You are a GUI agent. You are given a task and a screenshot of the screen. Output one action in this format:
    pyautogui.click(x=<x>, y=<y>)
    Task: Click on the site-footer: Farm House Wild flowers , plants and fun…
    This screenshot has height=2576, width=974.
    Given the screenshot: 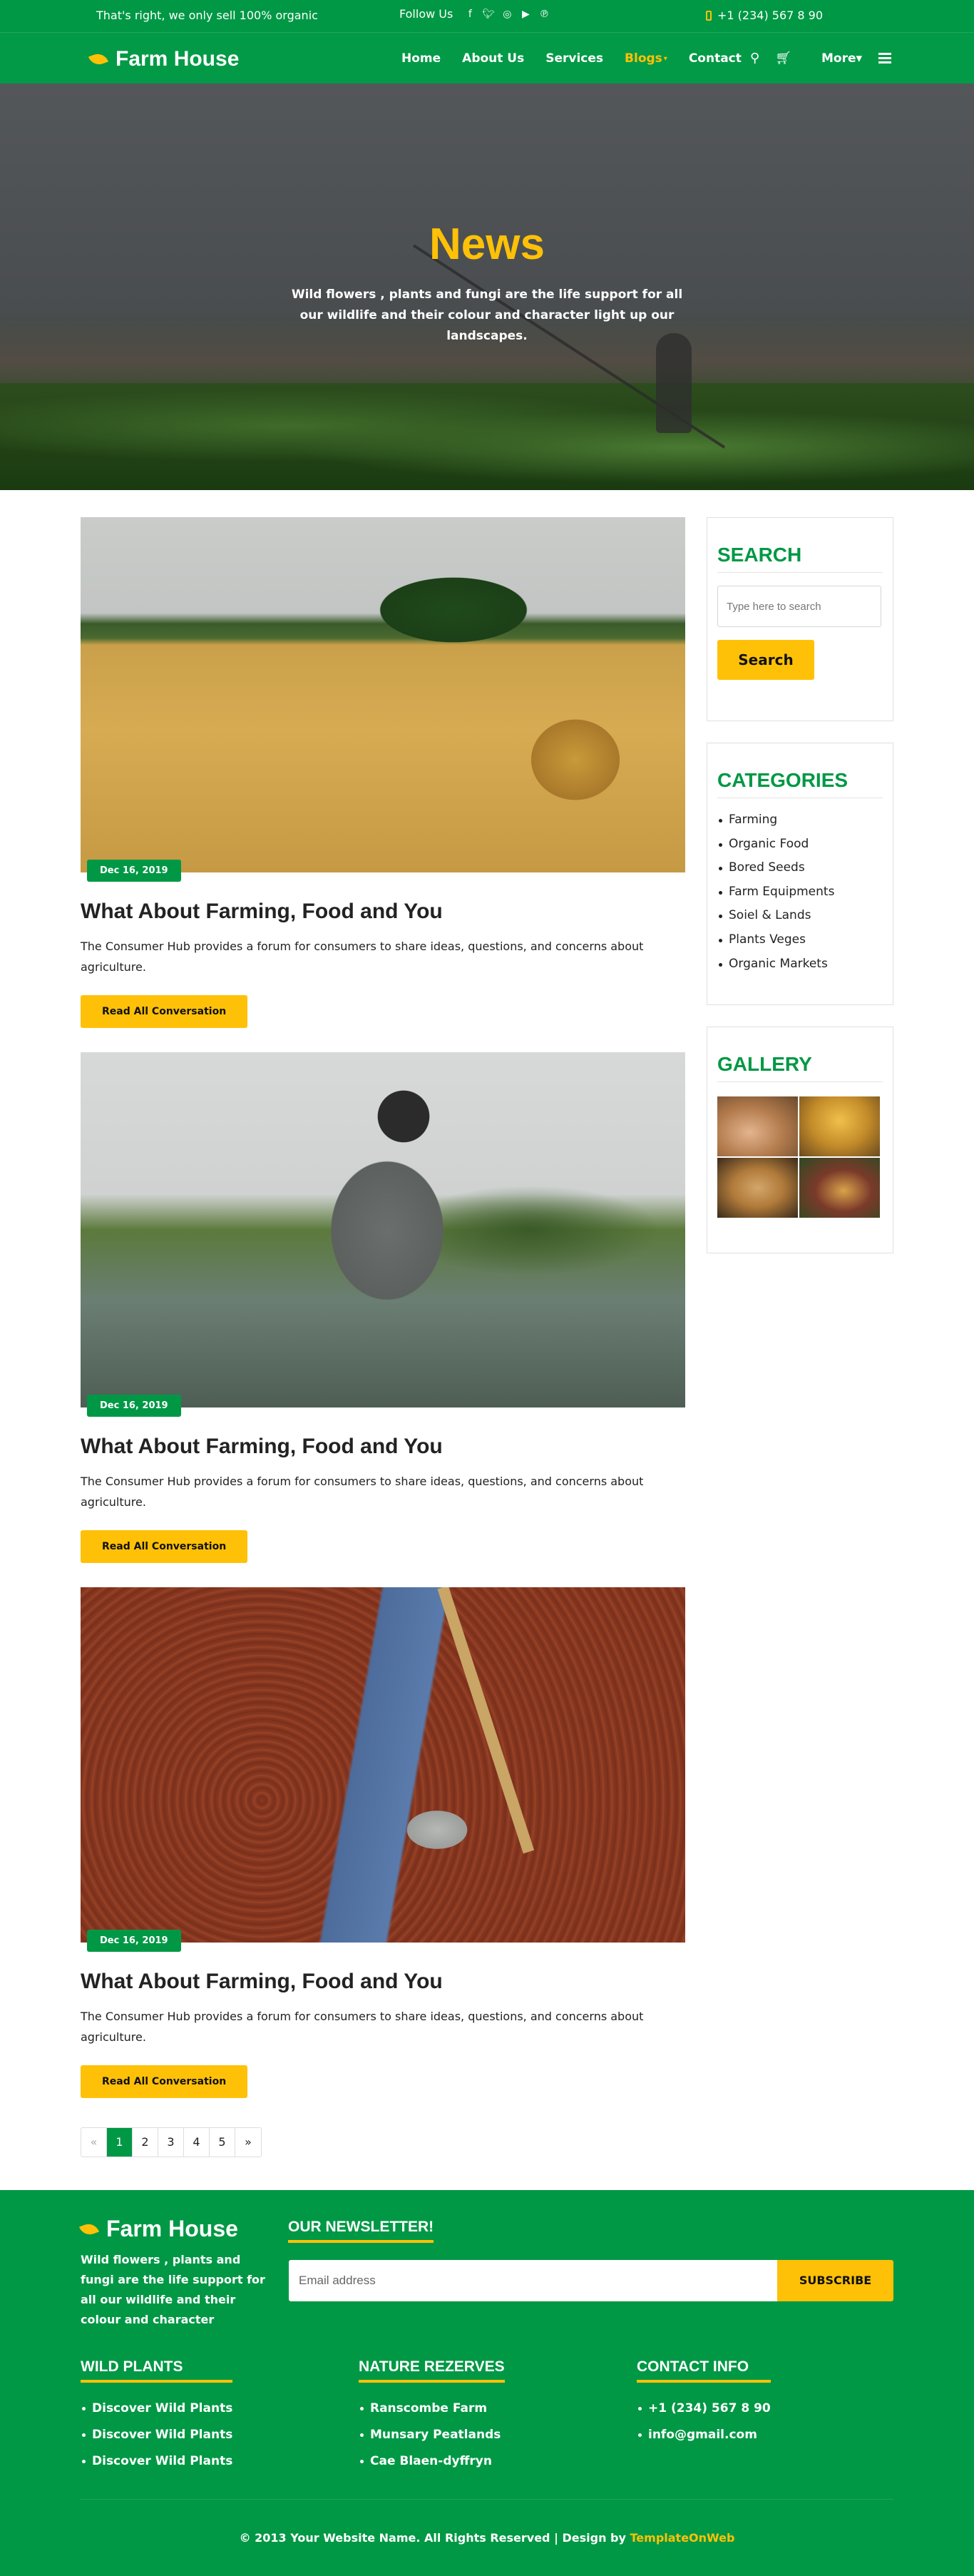 What is the action you would take?
    pyautogui.click(x=487, y=2383)
    